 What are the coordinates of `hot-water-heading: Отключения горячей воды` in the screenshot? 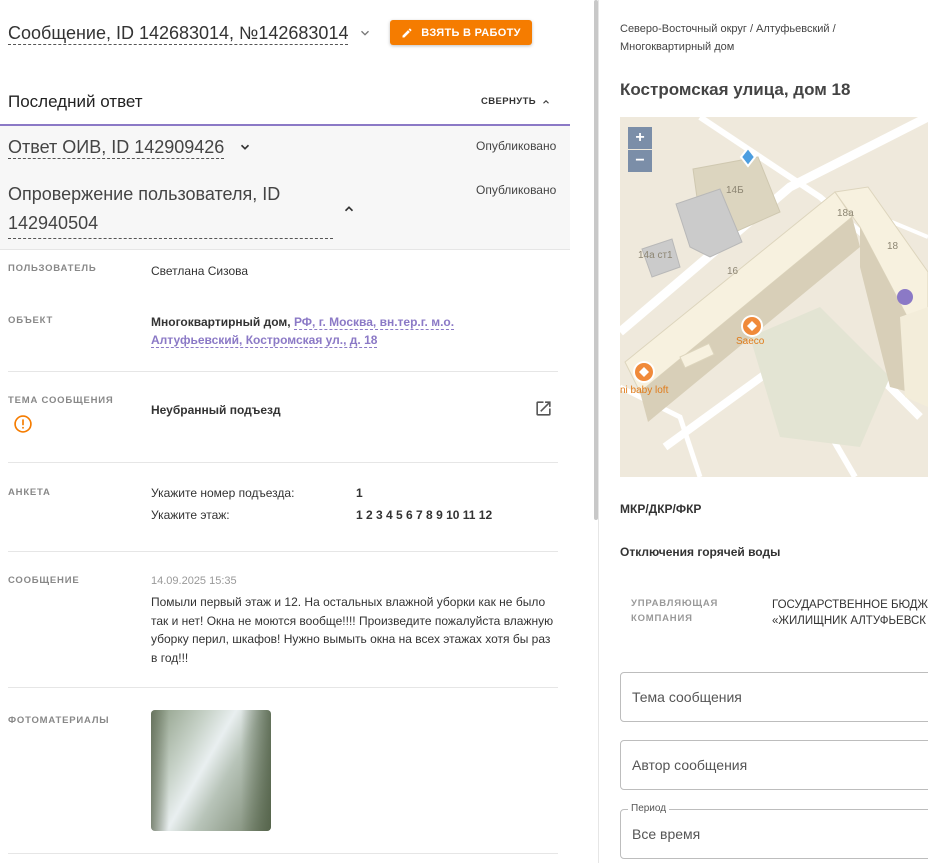 It's located at (700, 552).